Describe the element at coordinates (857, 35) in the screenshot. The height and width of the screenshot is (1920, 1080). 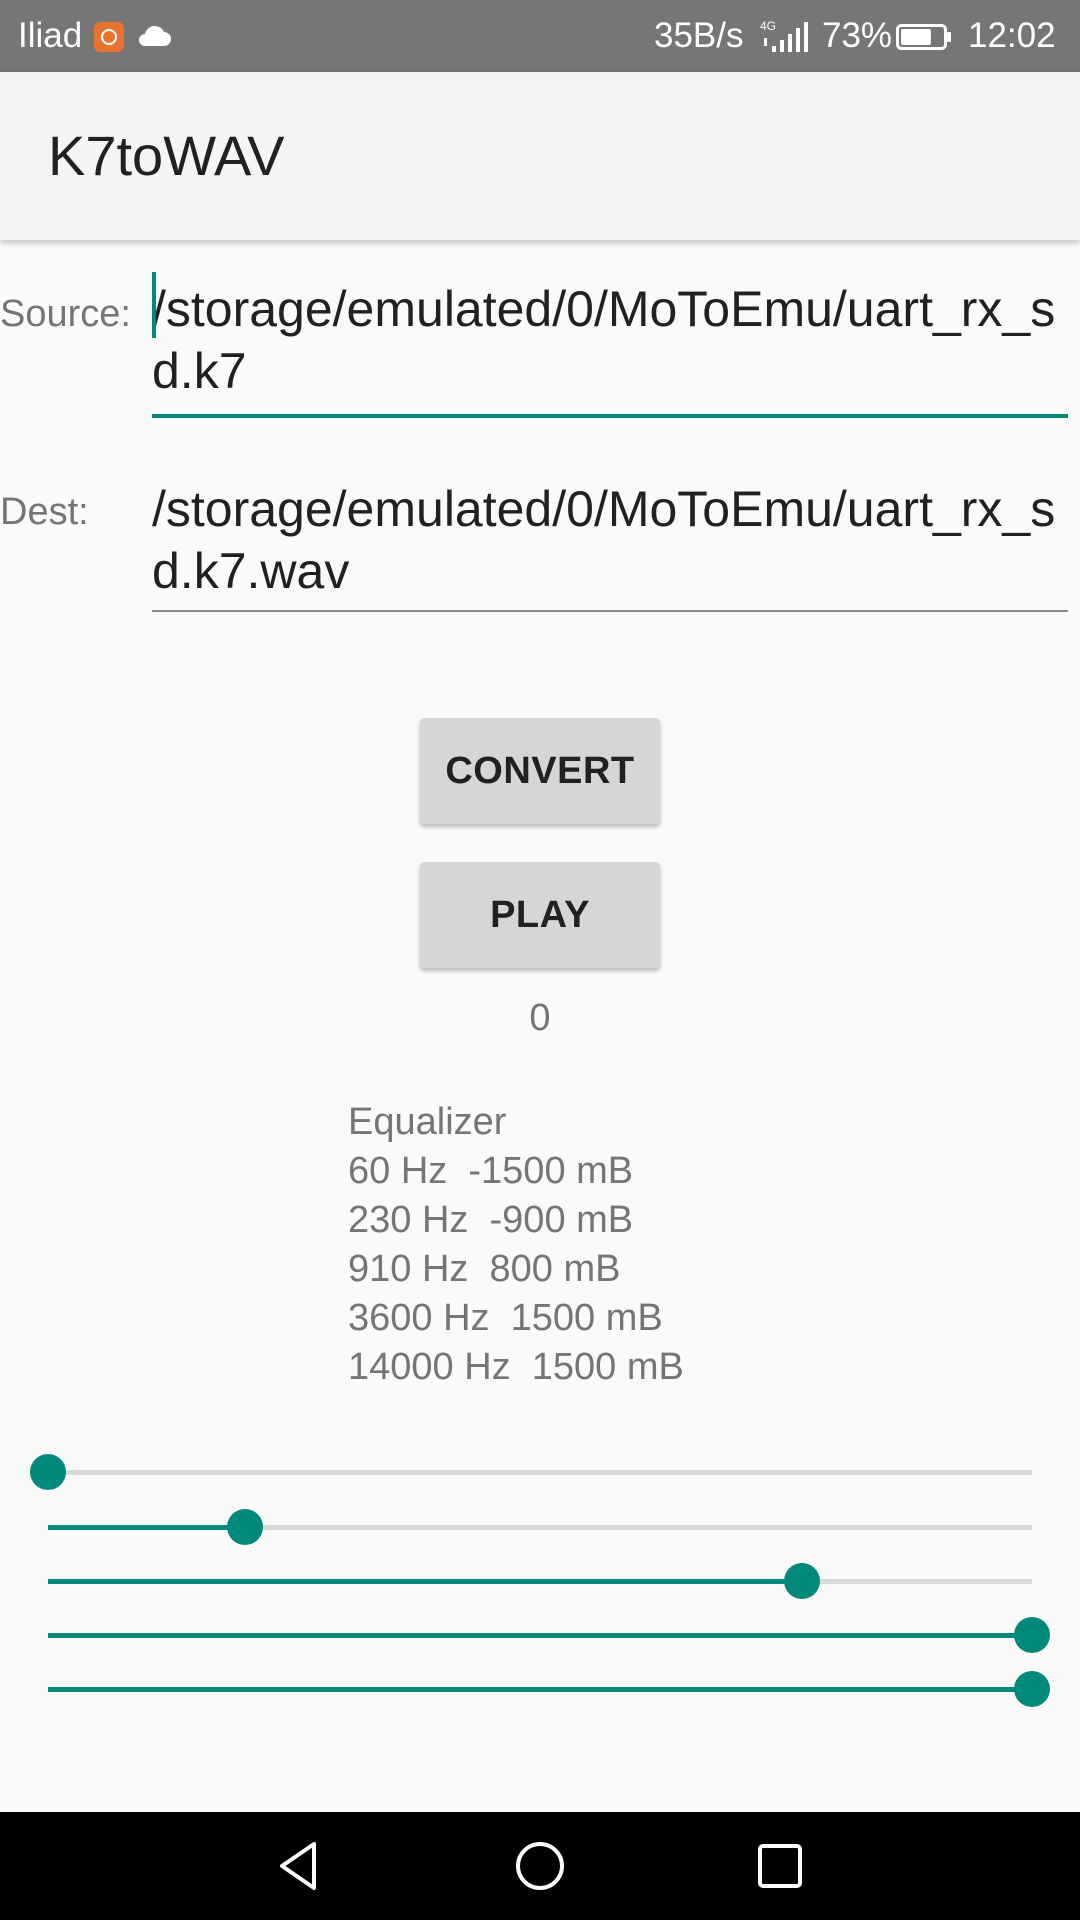
I see `battery-percent: 73%` at that location.